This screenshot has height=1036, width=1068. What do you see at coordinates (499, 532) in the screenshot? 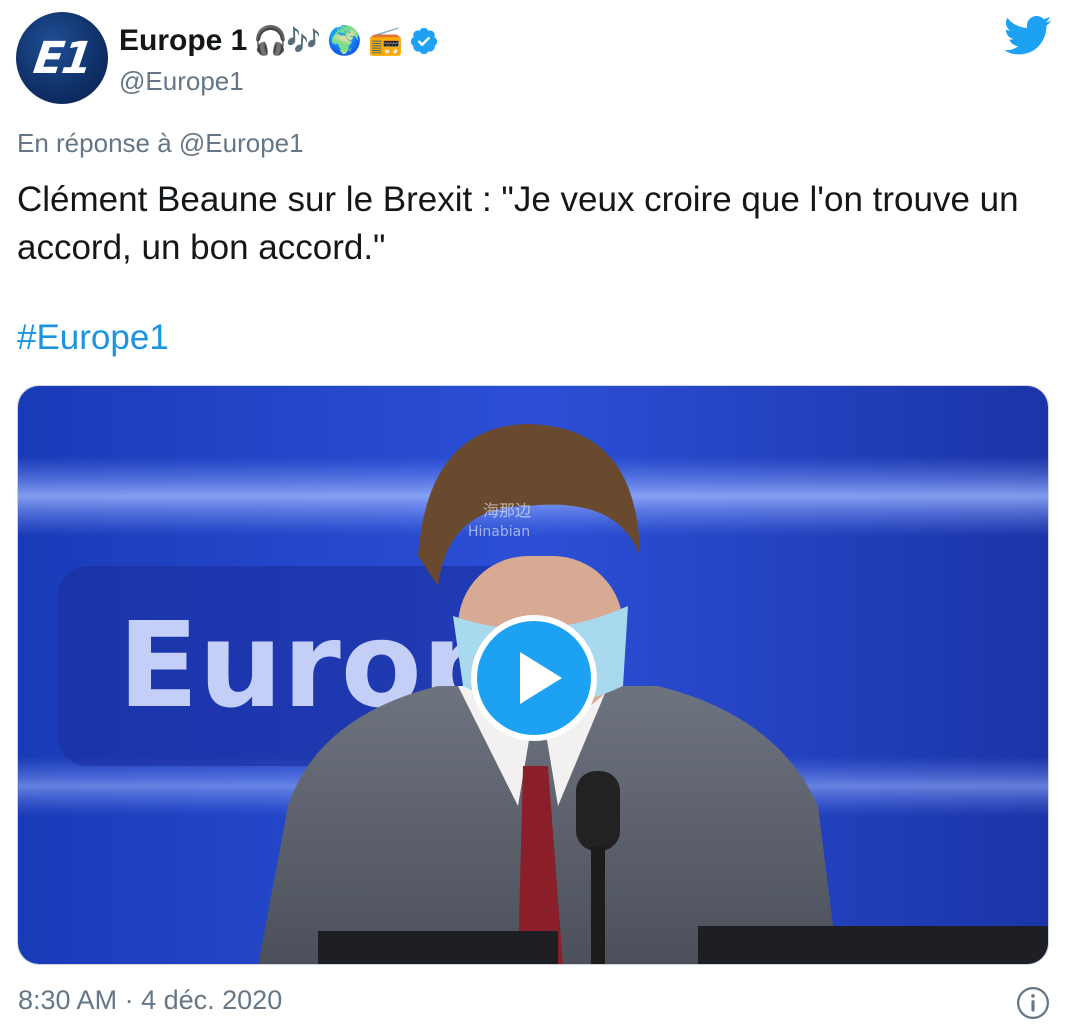
I see `watermark-en: Hinabian` at bounding box center [499, 532].